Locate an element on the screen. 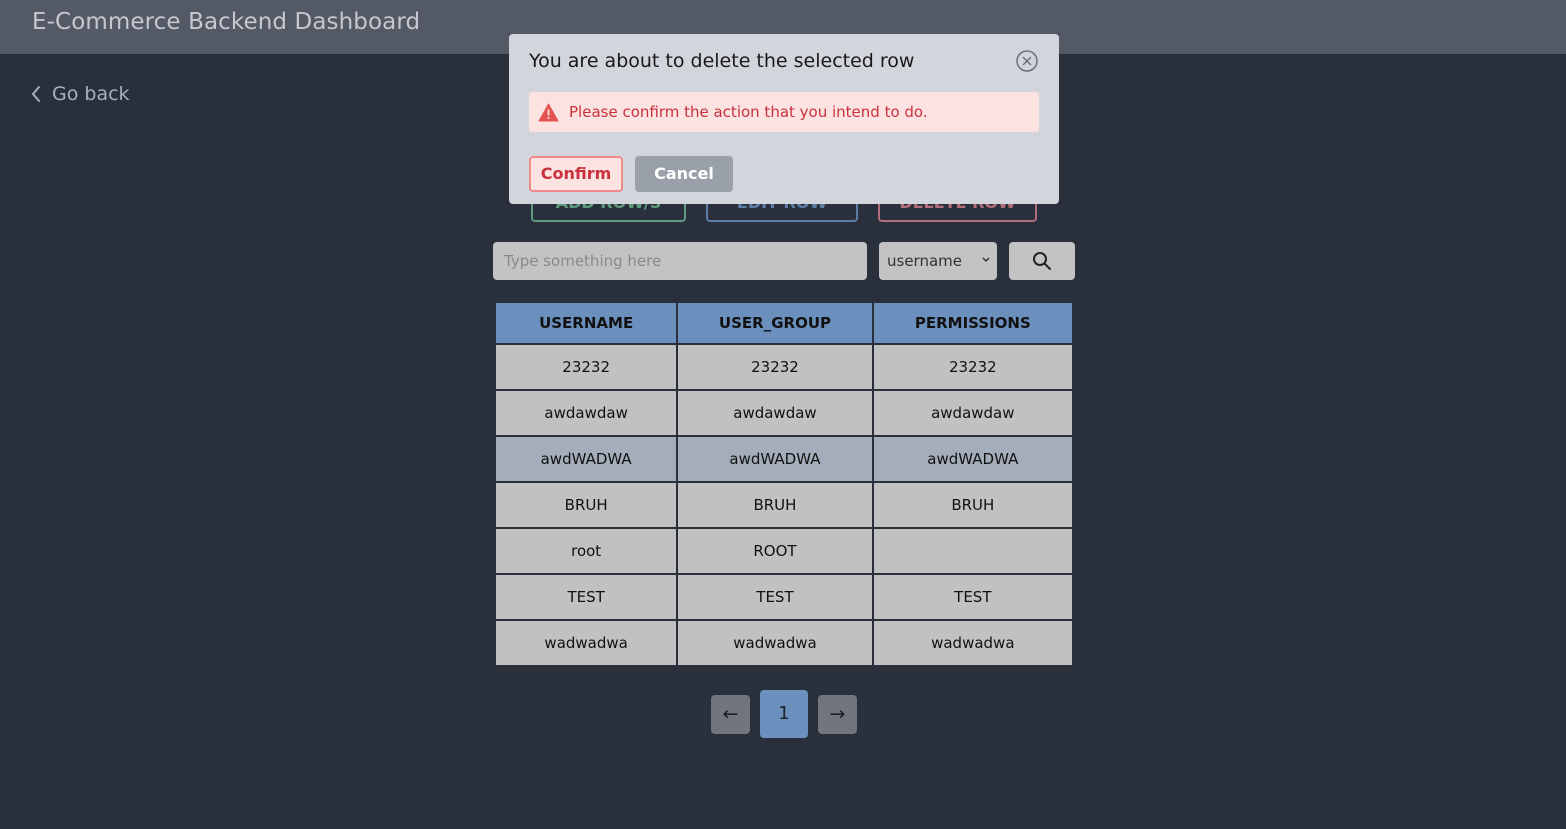  close-icon is located at coordinates (1027, 61).